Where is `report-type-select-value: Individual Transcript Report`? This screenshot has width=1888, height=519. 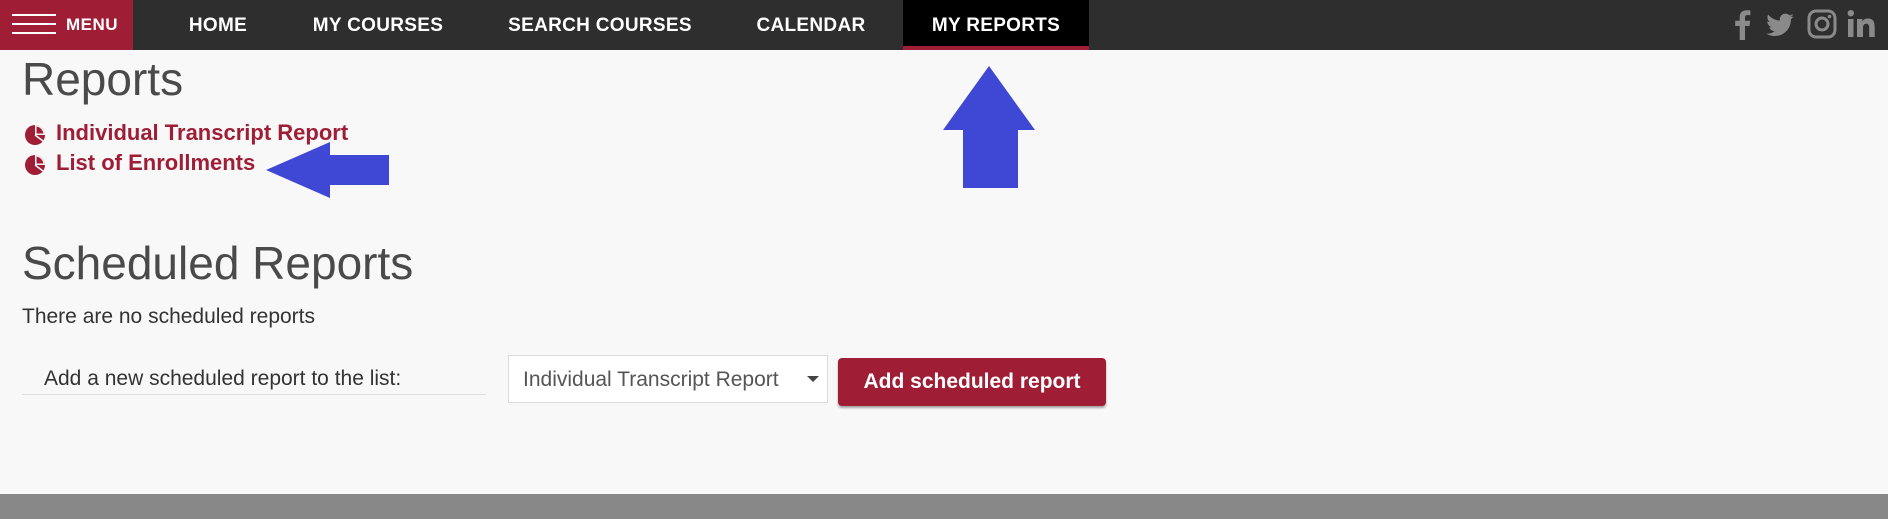 report-type-select-value: Individual Transcript Report is located at coordinates (651, 379).